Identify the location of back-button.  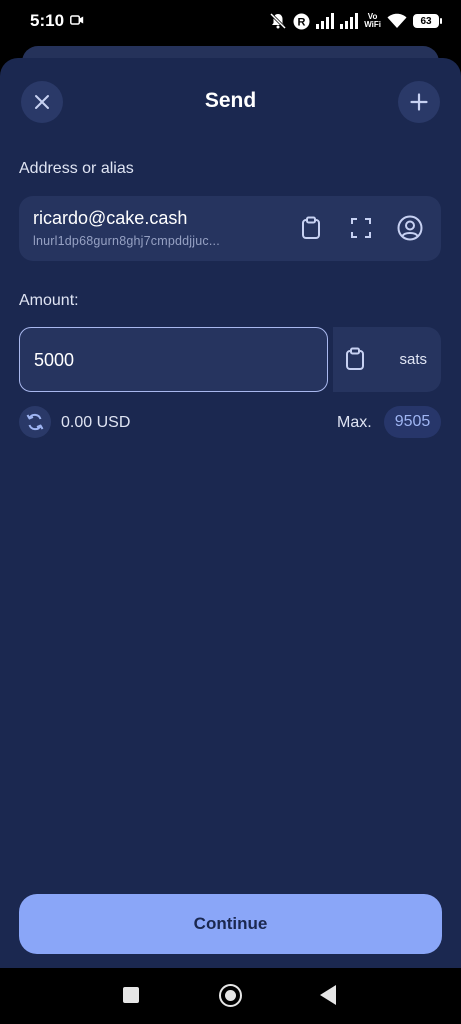
(328, 995).